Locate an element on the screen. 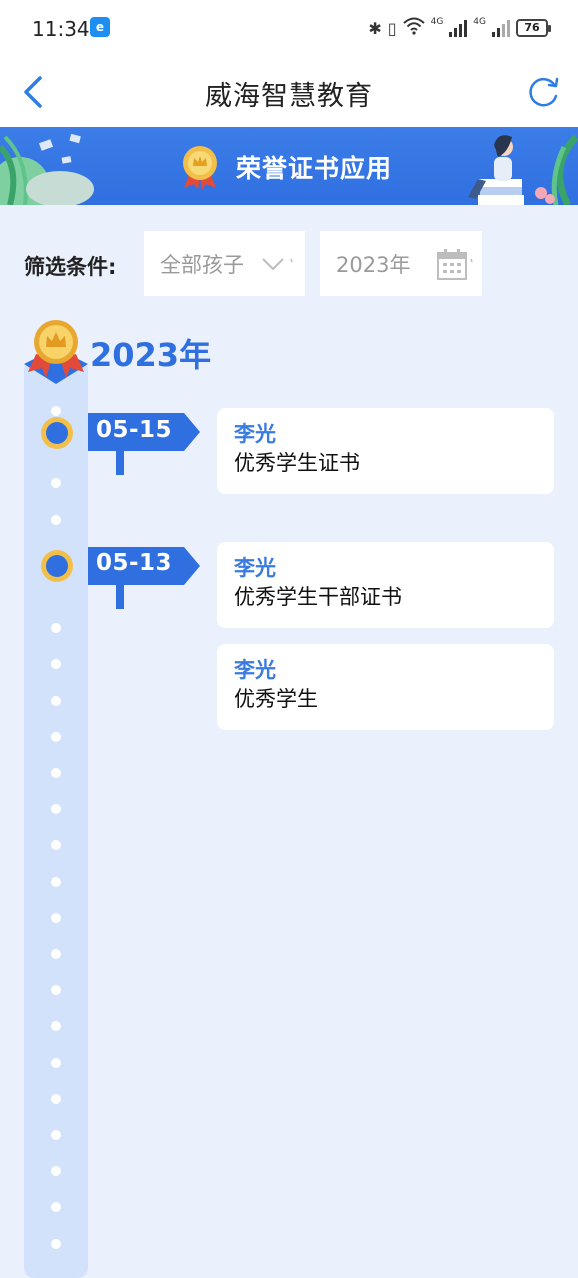 This screenshot has width=578, height=1278. vibrate-icon: ▯ is located at coordinates (392, 28).